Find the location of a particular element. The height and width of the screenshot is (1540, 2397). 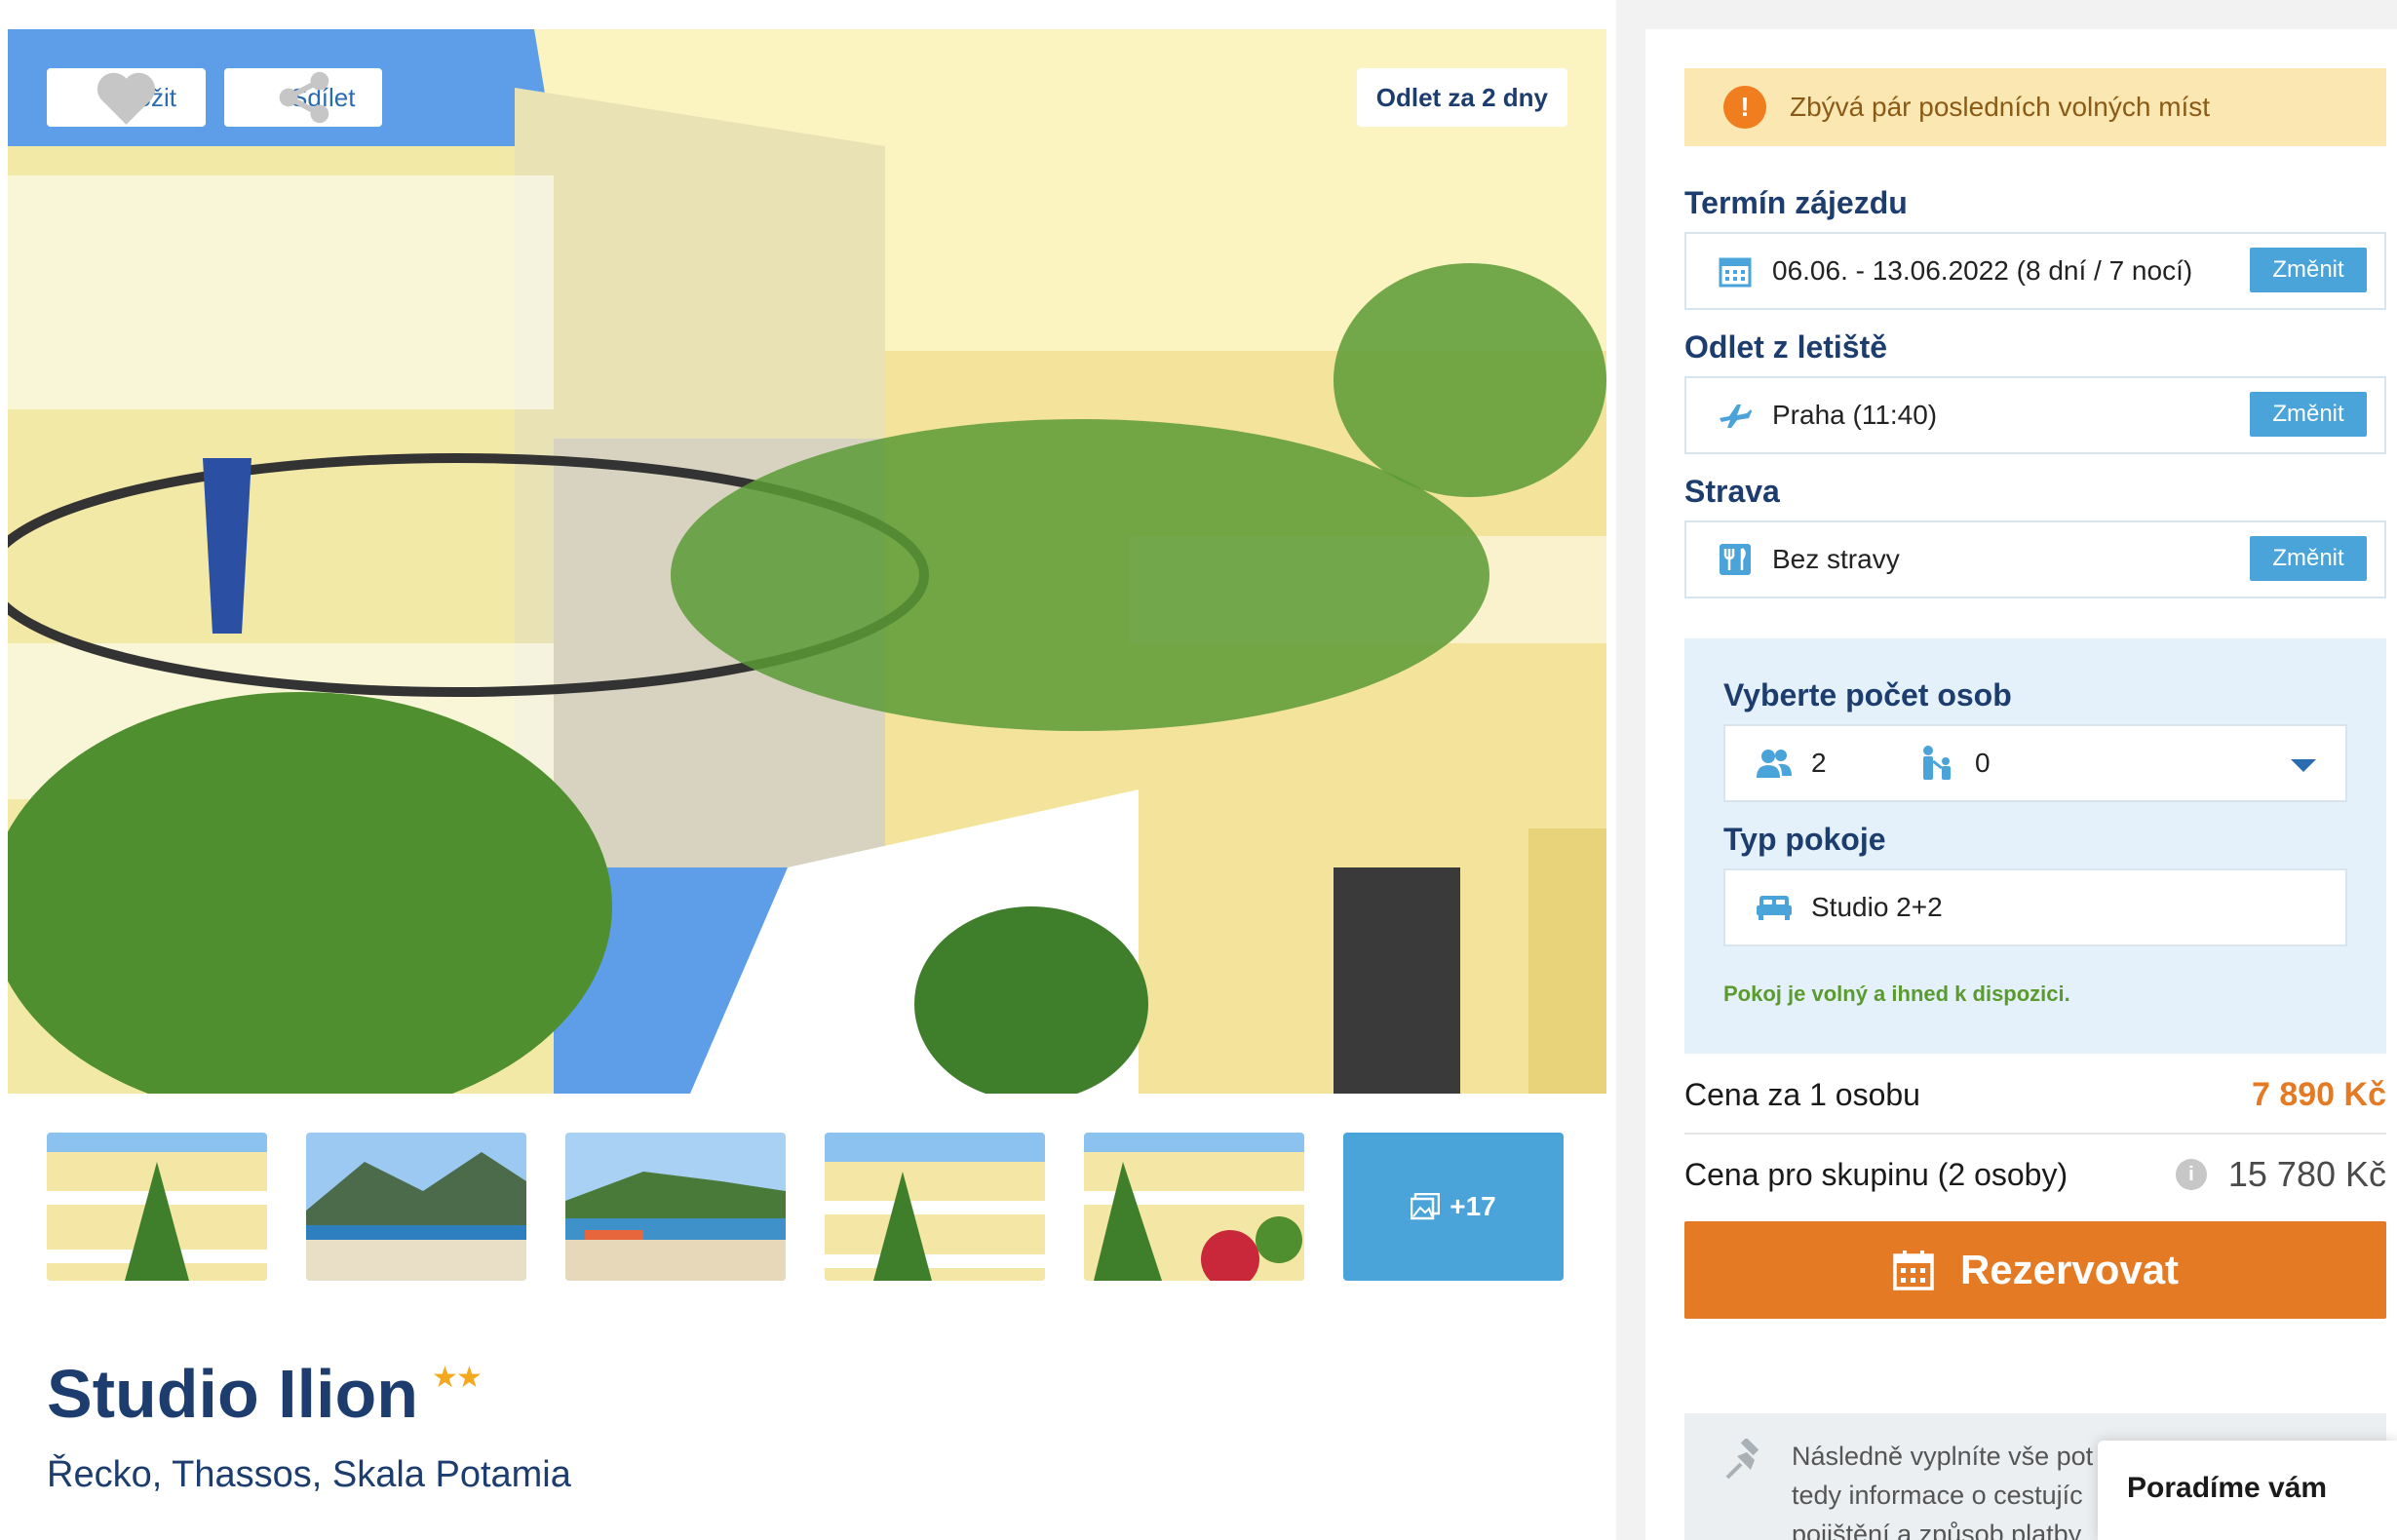

room-select: Studio 2+2 is located at coordinates (2035, 907).